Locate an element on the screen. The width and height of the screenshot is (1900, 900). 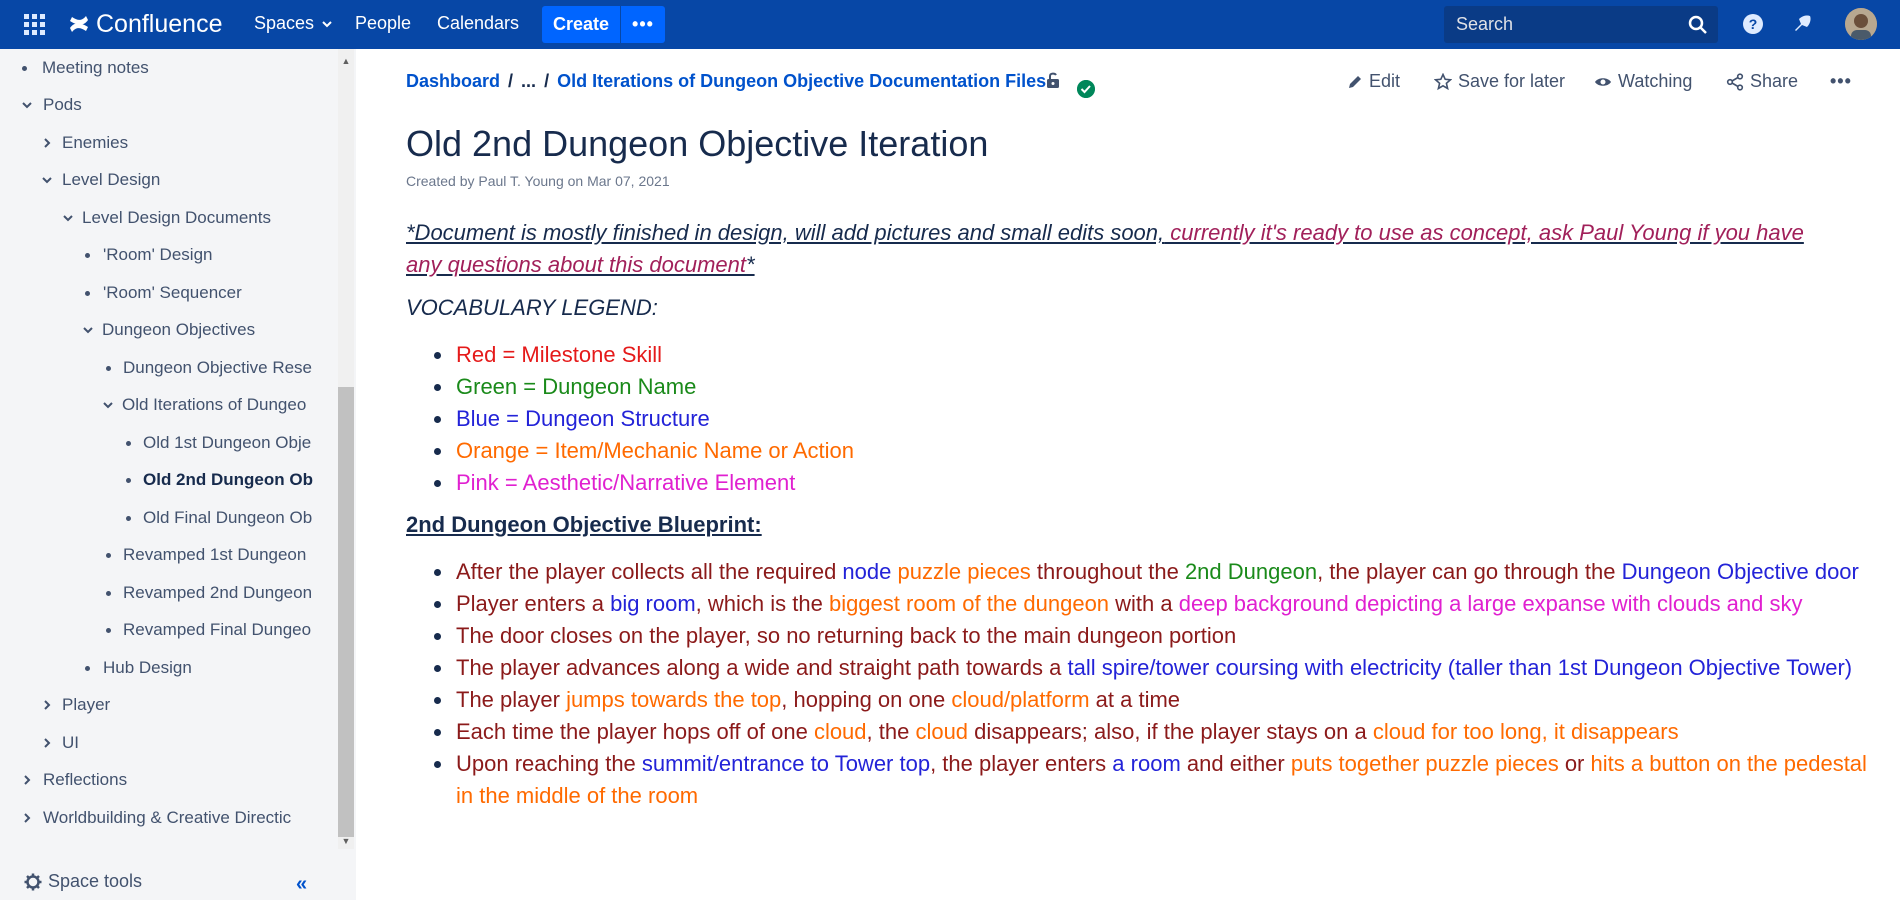
page-title: Old 2nd Dungeon Objective Iteration is located at coordinates (697, 143).